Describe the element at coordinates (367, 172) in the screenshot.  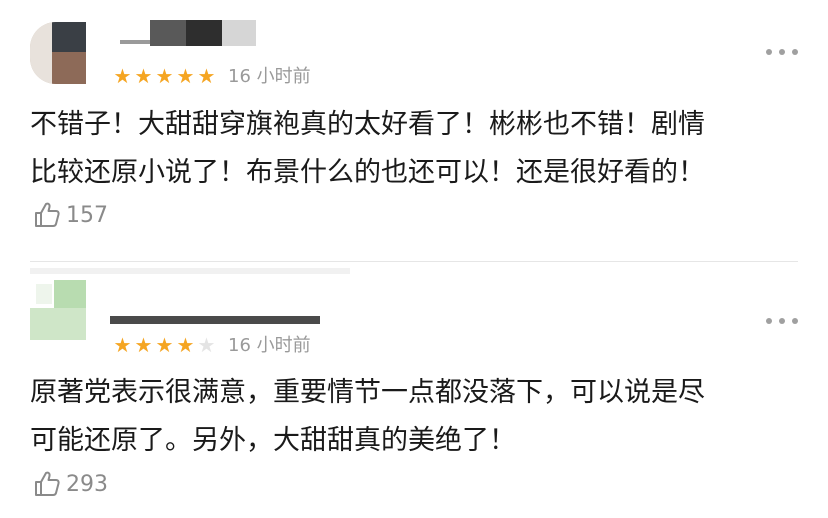
I see `review-line: 比较还原小说了！布景什么的也还可以！还是很好看的！` at that location.